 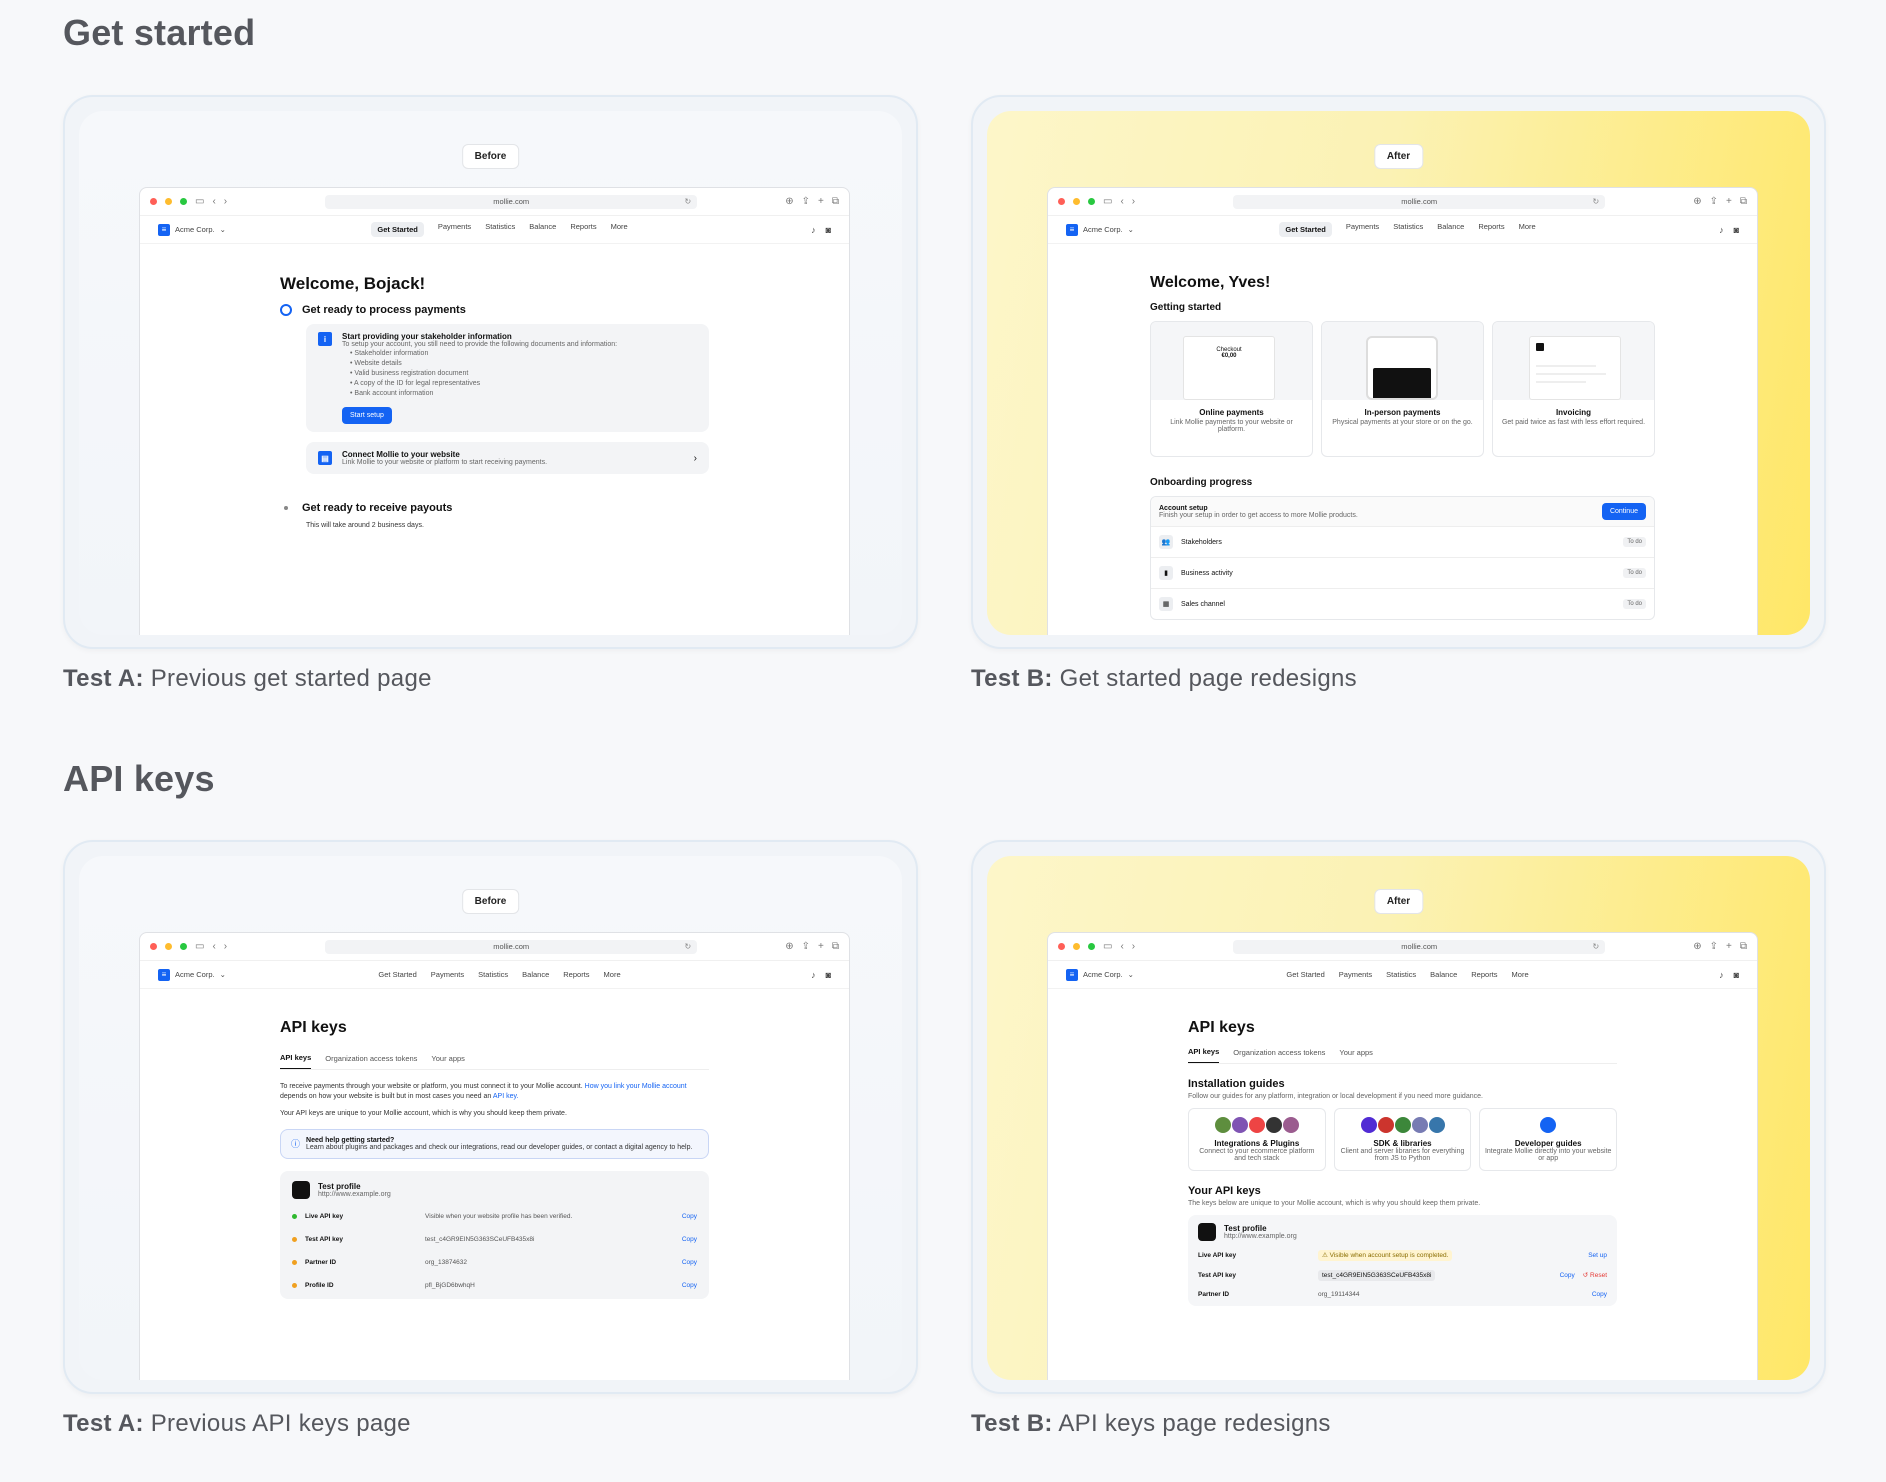 I want to click on invoice-logo-icon, so click(x=1540, y=347).